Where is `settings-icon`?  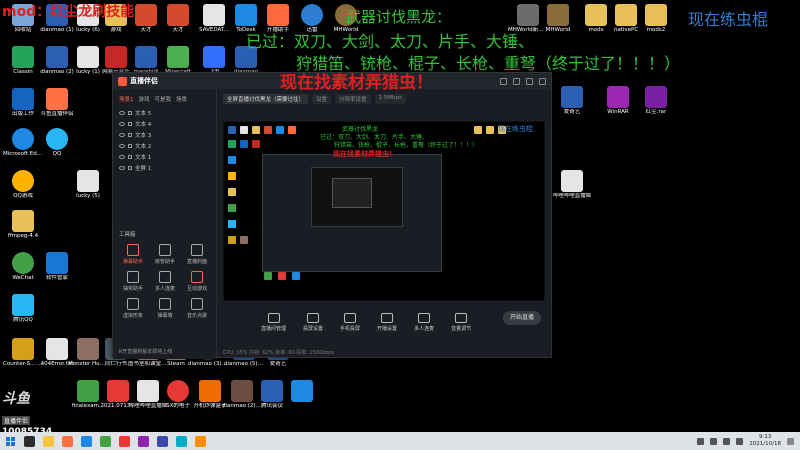
settings-icon is located at coordinates (503, 81).